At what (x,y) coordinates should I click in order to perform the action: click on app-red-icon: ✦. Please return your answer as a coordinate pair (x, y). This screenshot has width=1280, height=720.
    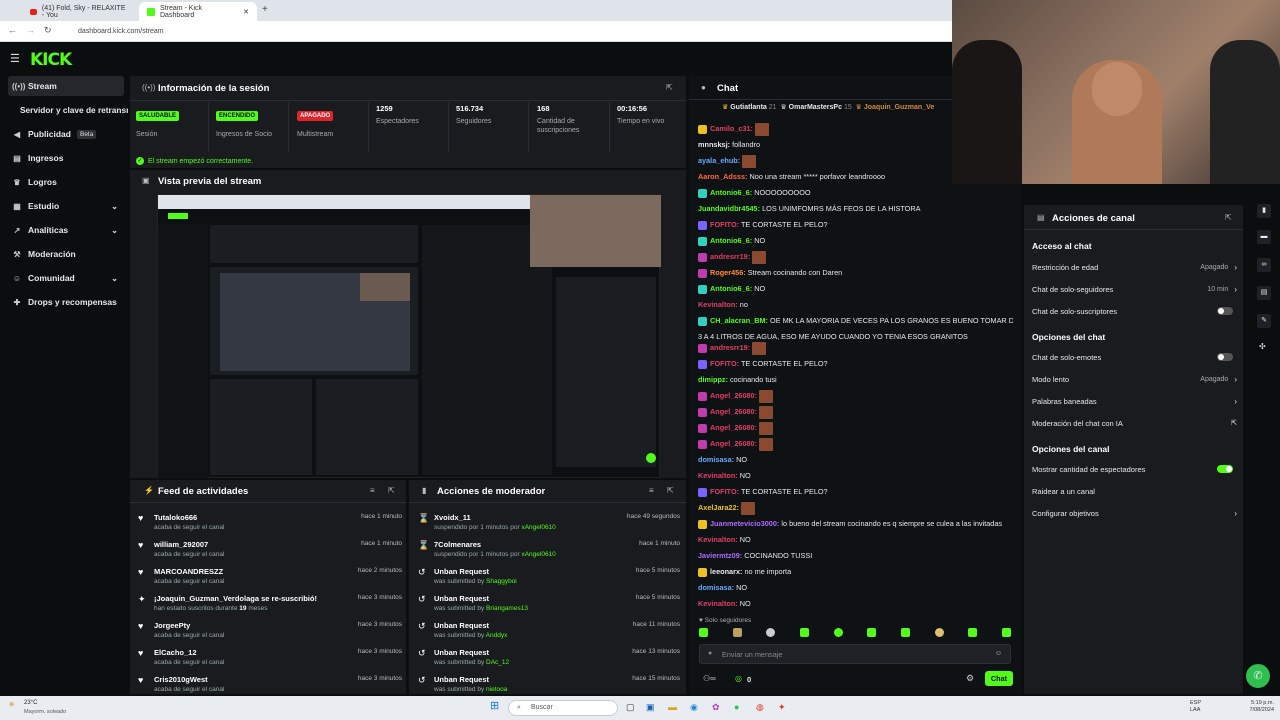
    Looking at the image, I should click on (782, 707).